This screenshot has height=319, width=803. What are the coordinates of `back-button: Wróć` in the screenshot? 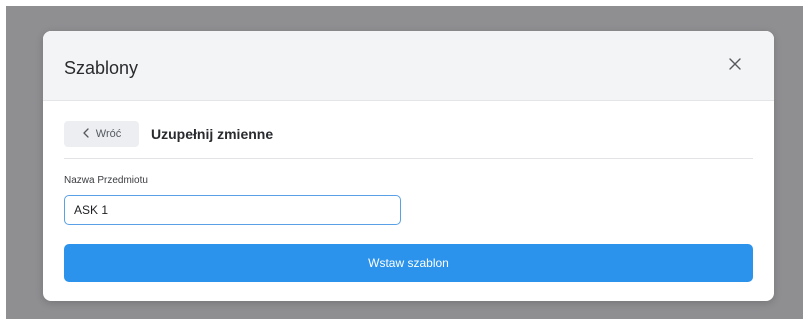 It's located at (101, 134).